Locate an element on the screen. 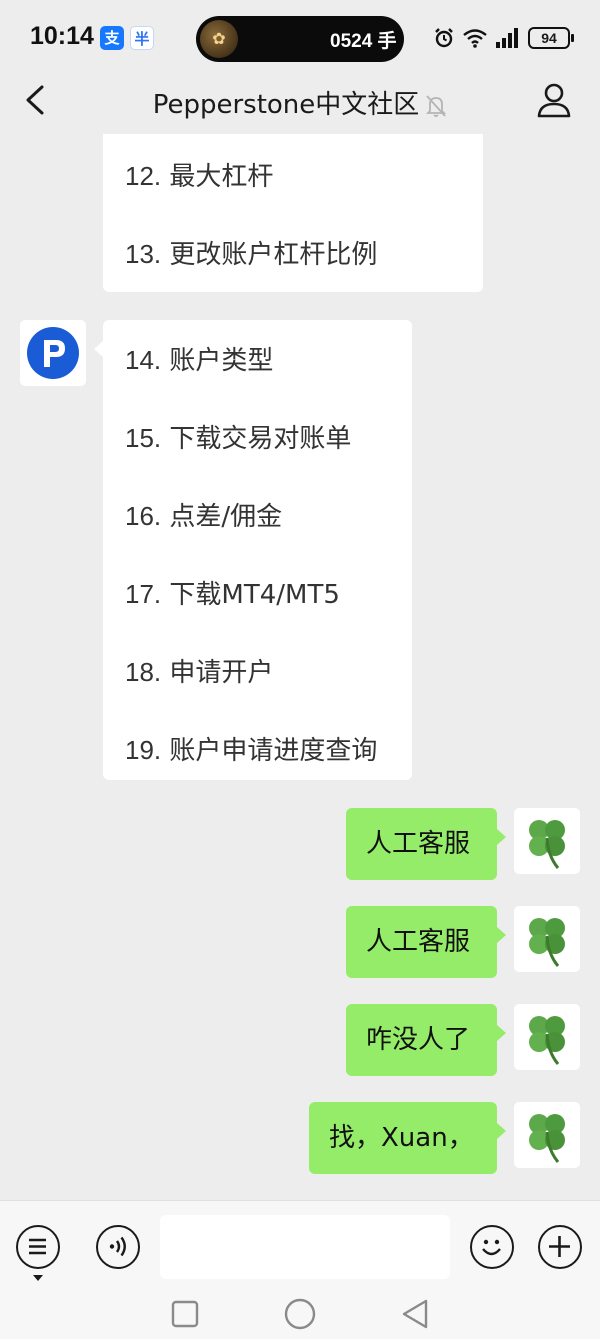  menu-item-number: 18. is located at coordinates (143, 672).